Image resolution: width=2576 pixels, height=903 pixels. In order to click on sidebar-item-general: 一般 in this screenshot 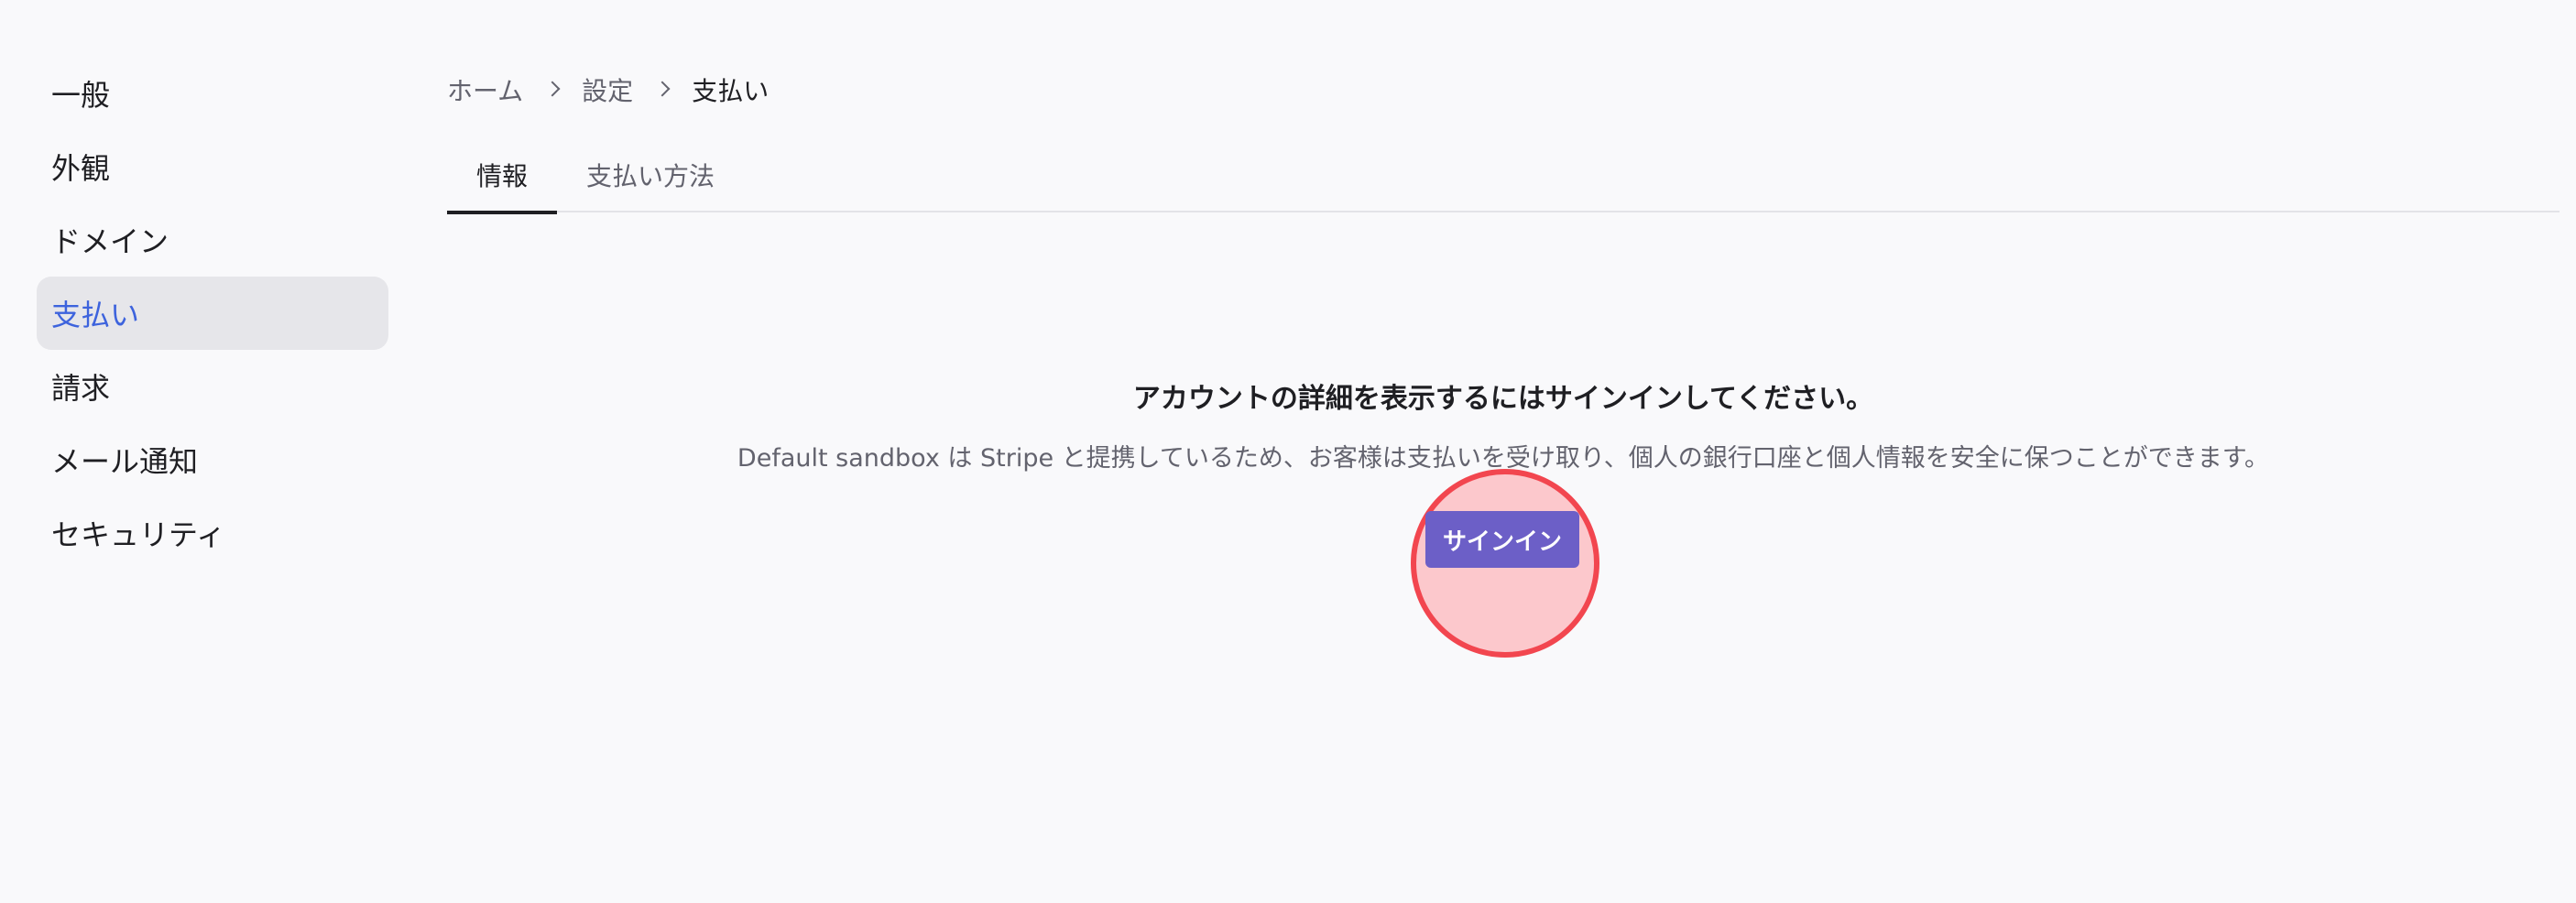, I will do `click(213, 93)`.